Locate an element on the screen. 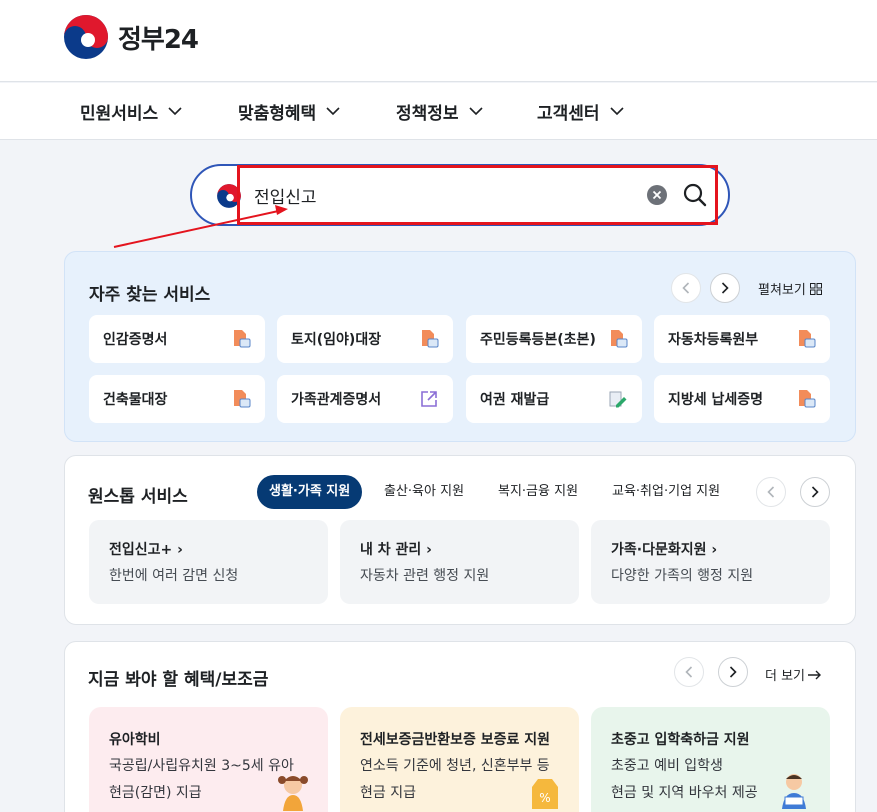 The image size is (877, 812). service-item: 주민등록등본(초본) is located at coordinates (554, 339).